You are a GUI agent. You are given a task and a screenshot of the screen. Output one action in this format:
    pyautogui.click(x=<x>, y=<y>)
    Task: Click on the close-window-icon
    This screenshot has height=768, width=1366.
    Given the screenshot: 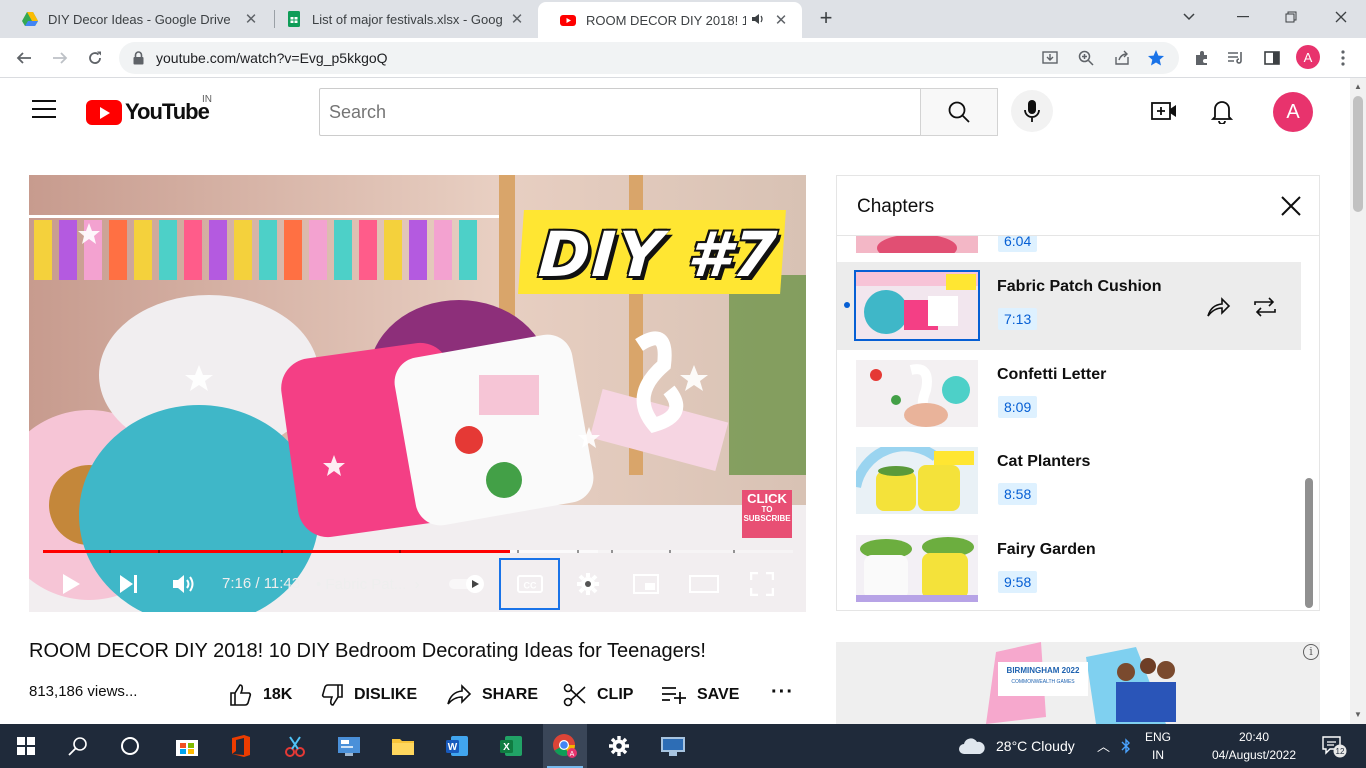 What is the action you would take?
    pyautogui.click(x=1341, y=17)
    